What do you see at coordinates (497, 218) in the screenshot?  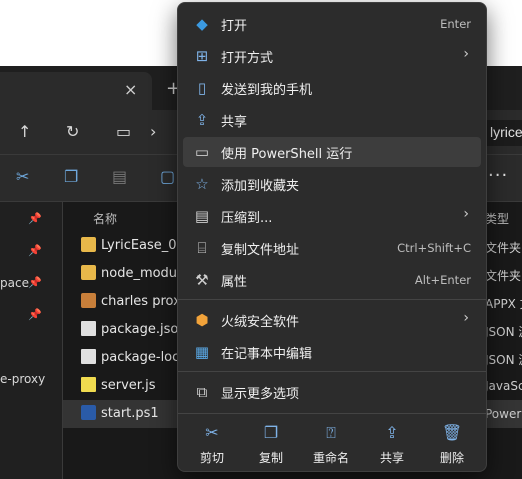 I see `column-header-type: 类型` at bounding box center [497, 218].